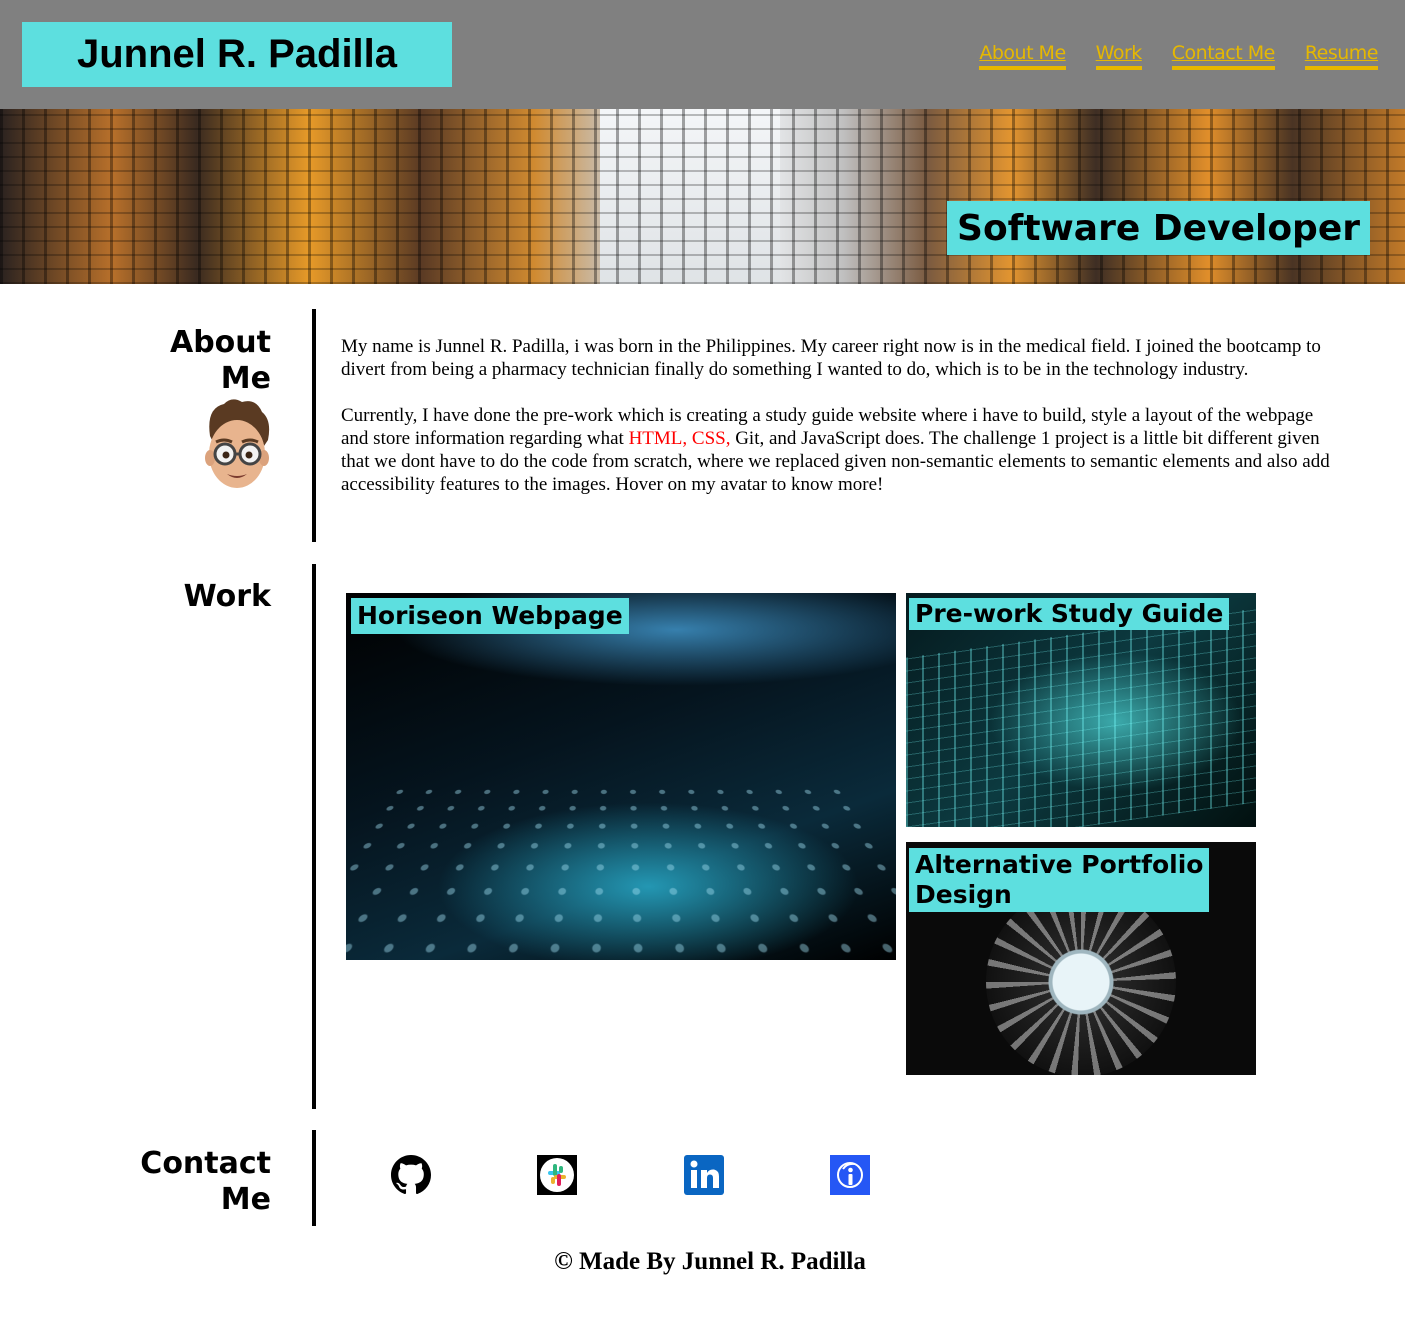 The width and height of the screenshot is (1405, 1322). What do you see at coordinates (710, 1261) in the screenshot?
I see `site-footer: © Made By Junnel R. Padilla` at bounding box center [710, 1261].